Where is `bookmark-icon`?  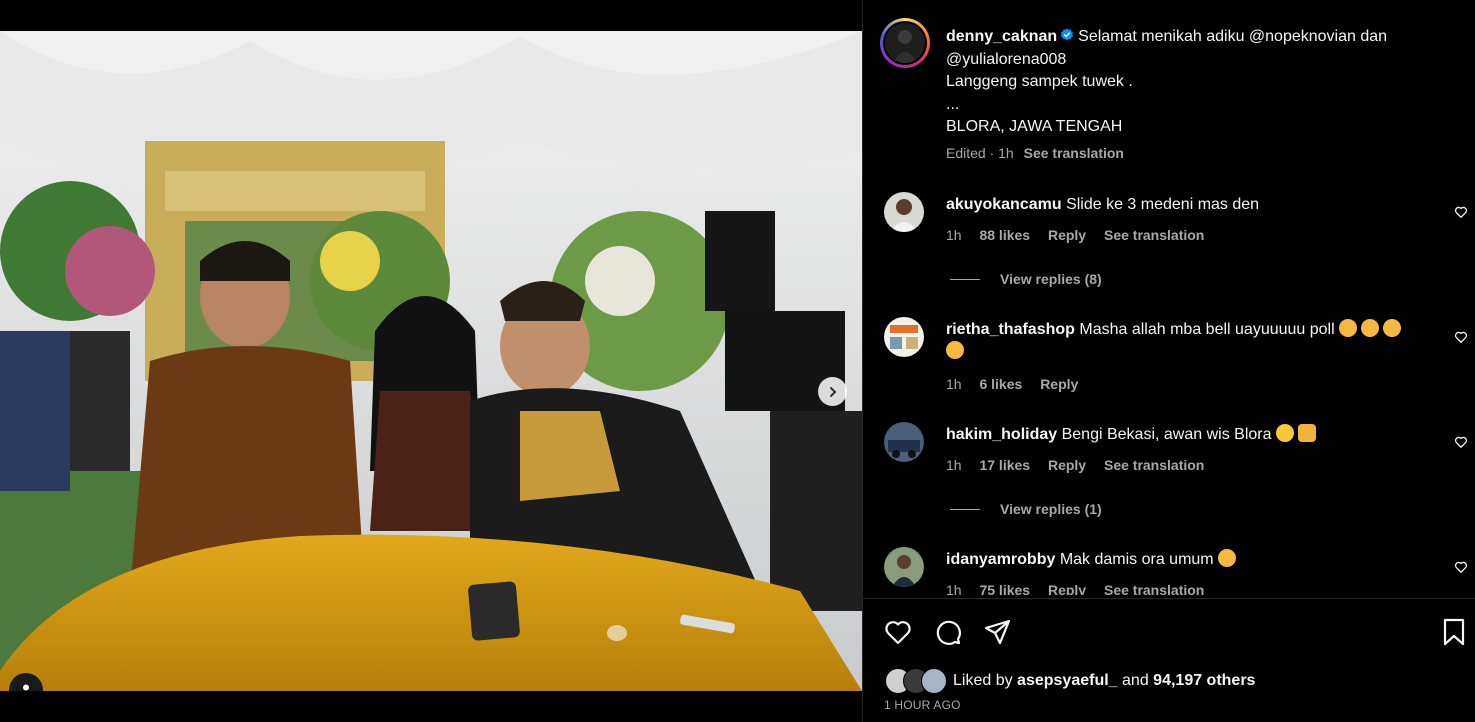 bookmark-icon is located at coordinates (1454, 632).